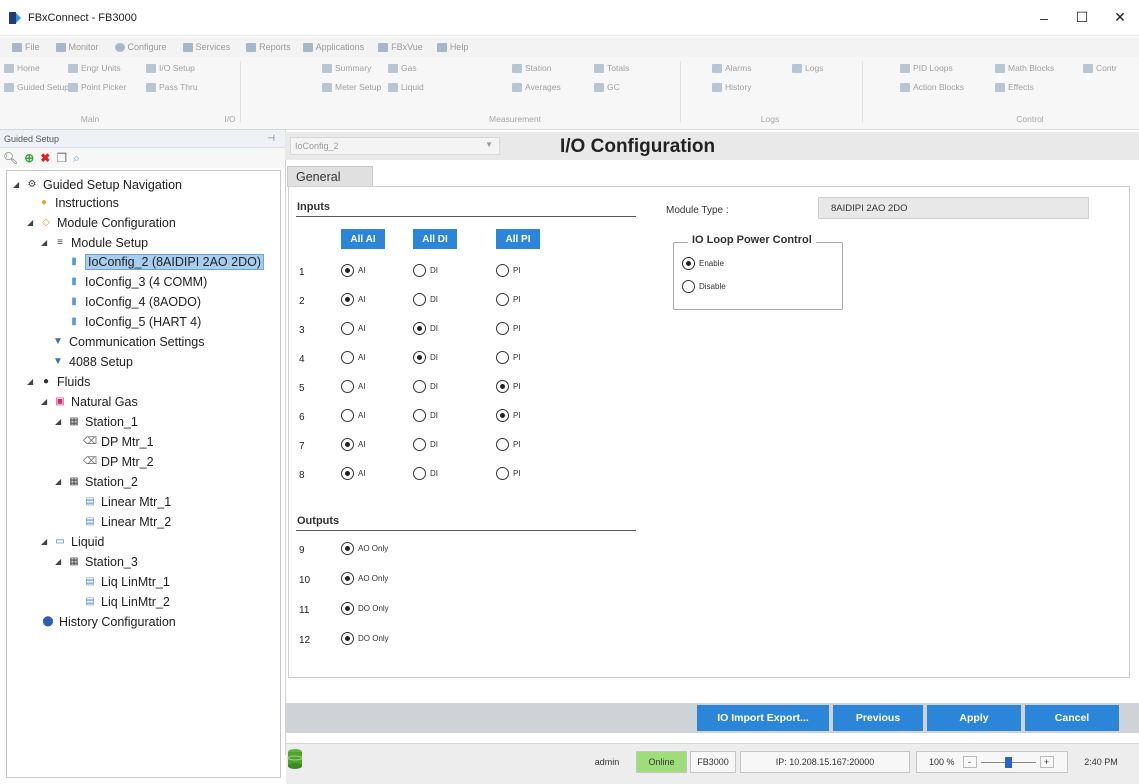 The image size is (1139, 784). I want to click on input-2-di-radio: DI, so click(425, 299).